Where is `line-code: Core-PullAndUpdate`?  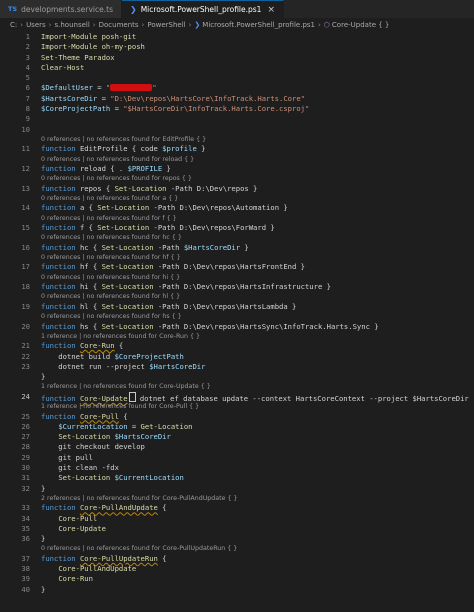 line-code: Core-PullAndUpdate is located at coordinates (88, 569).